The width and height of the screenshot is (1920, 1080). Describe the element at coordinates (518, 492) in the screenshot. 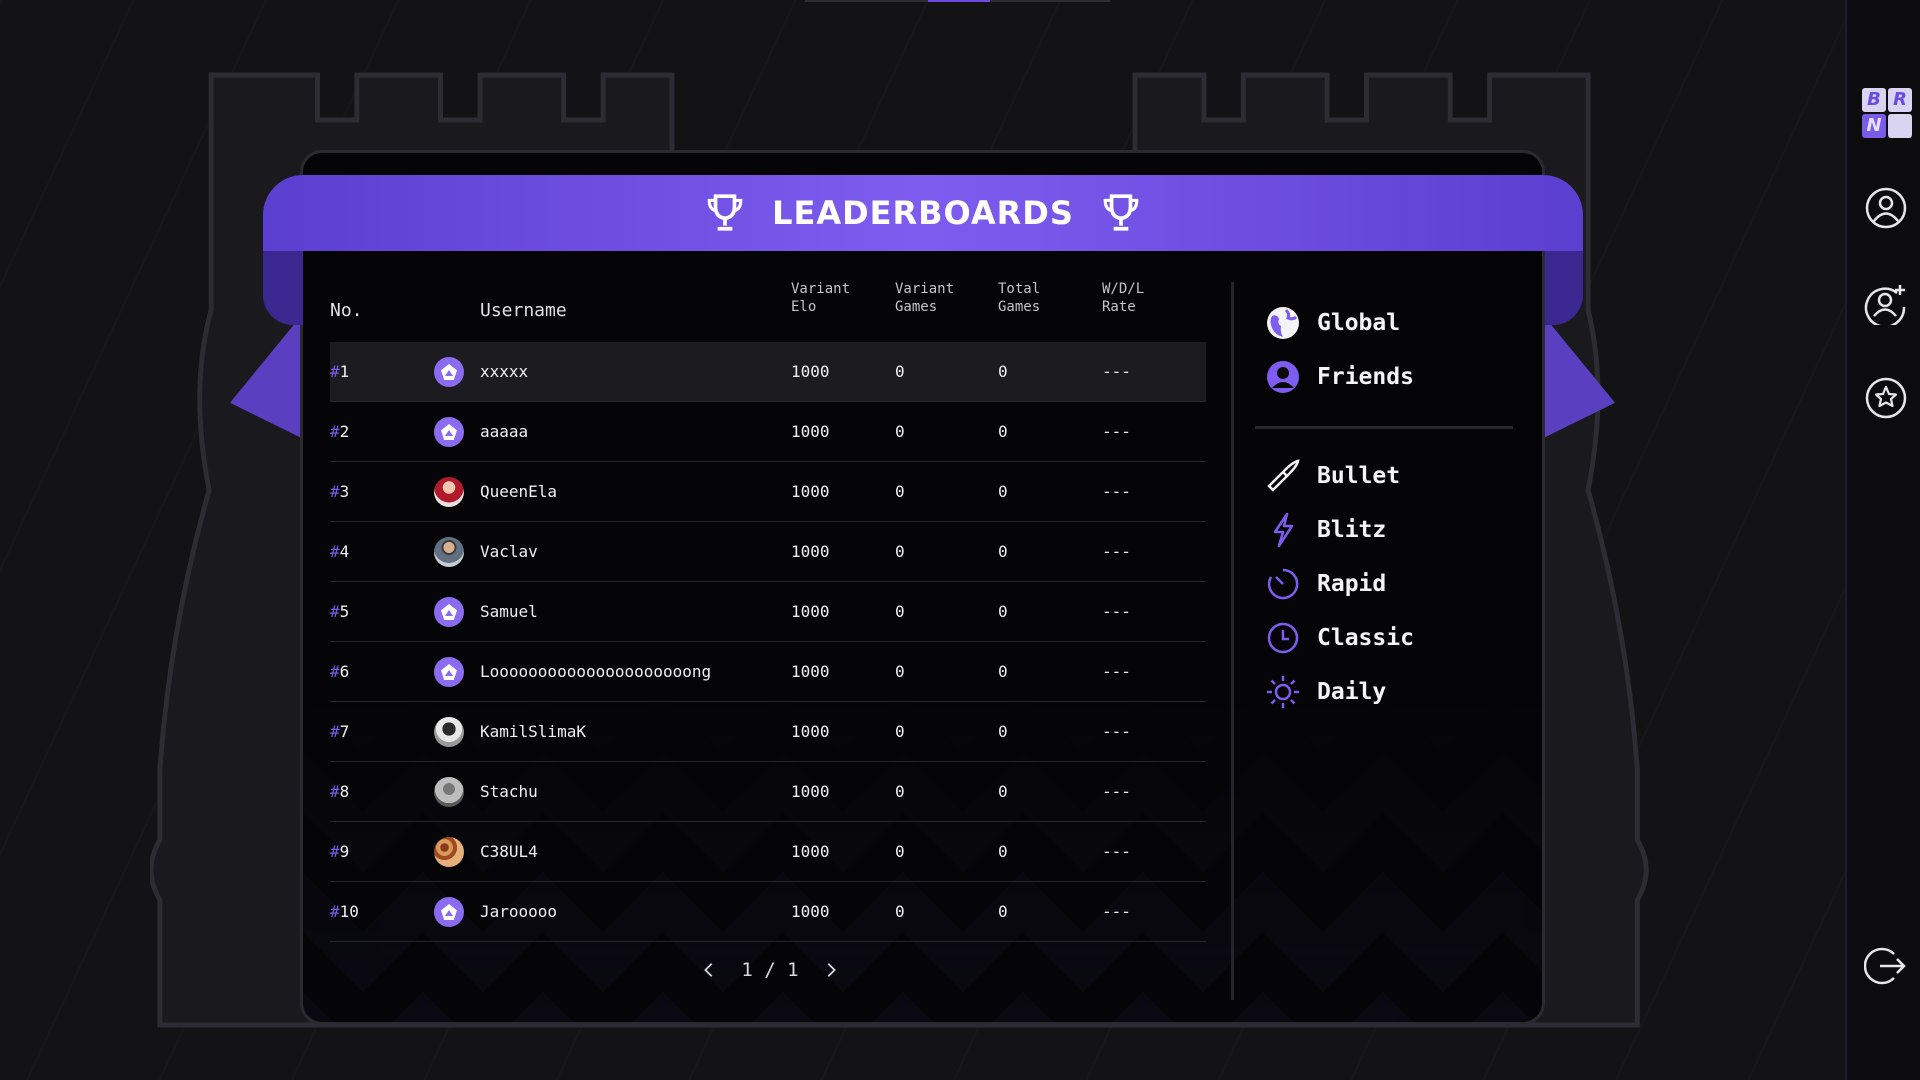

I see `username: QueenEla` at that location.